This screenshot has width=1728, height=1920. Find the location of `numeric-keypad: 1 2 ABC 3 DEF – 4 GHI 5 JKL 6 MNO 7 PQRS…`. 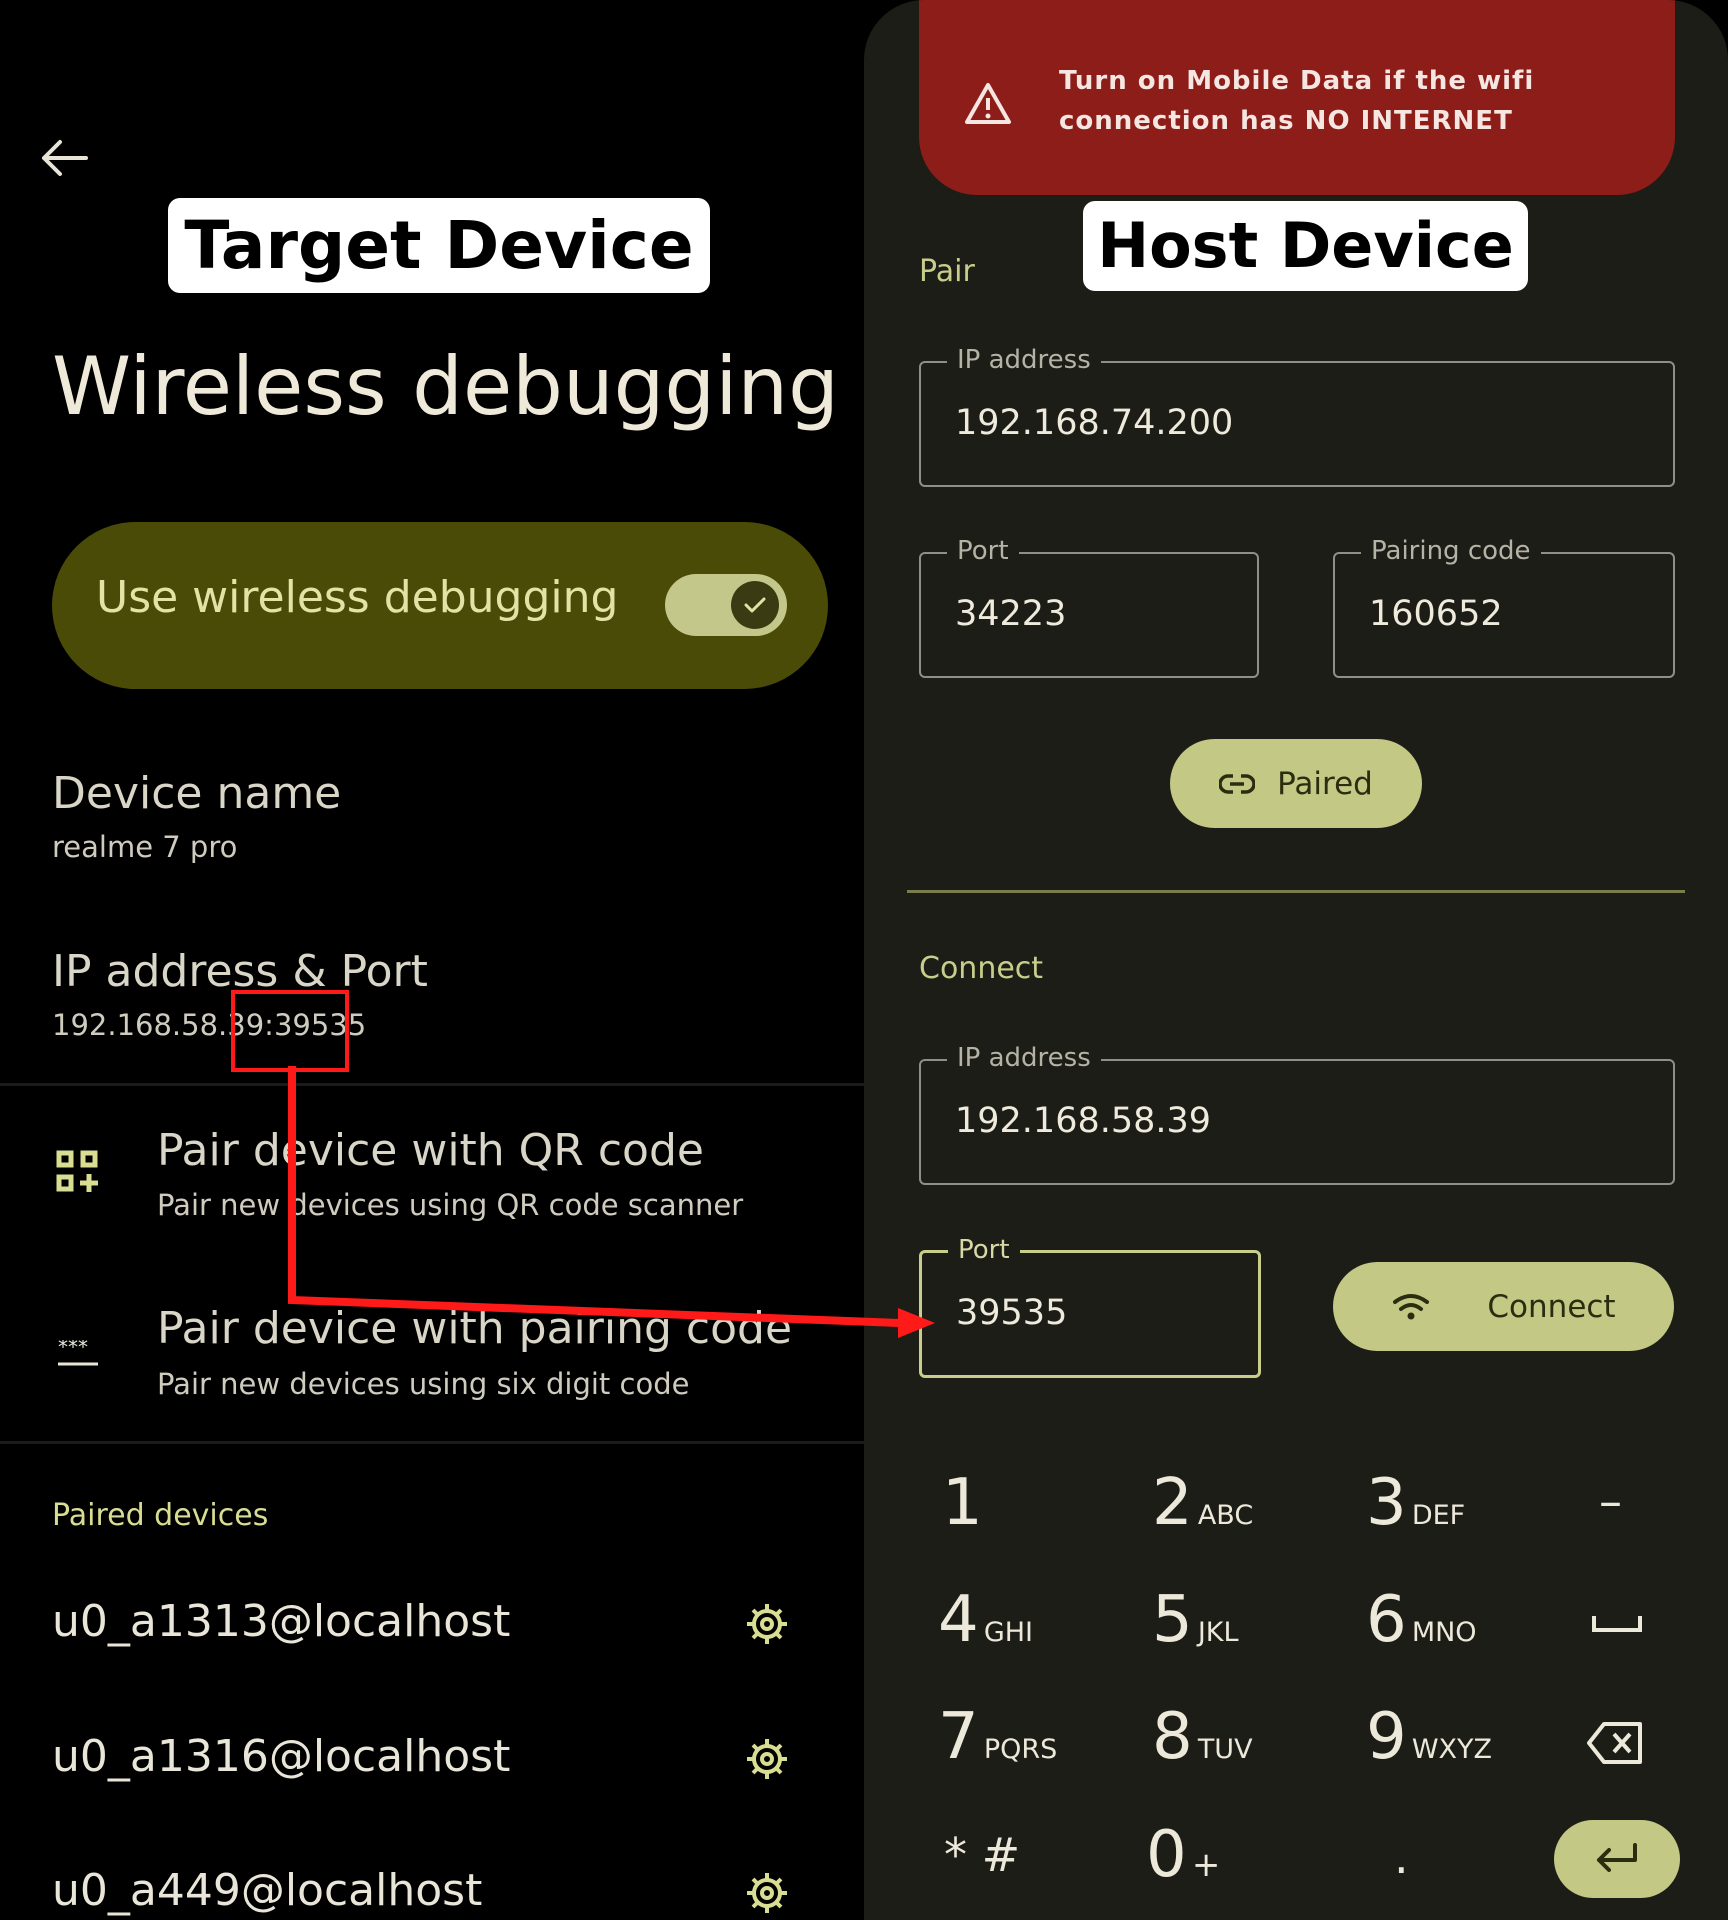

numeric-keypad: 1 2 ABC 3 DEF – 4 GHI 5 JKL 6 MNO 7 PQRS… is located at coordinates (1296, 1675).